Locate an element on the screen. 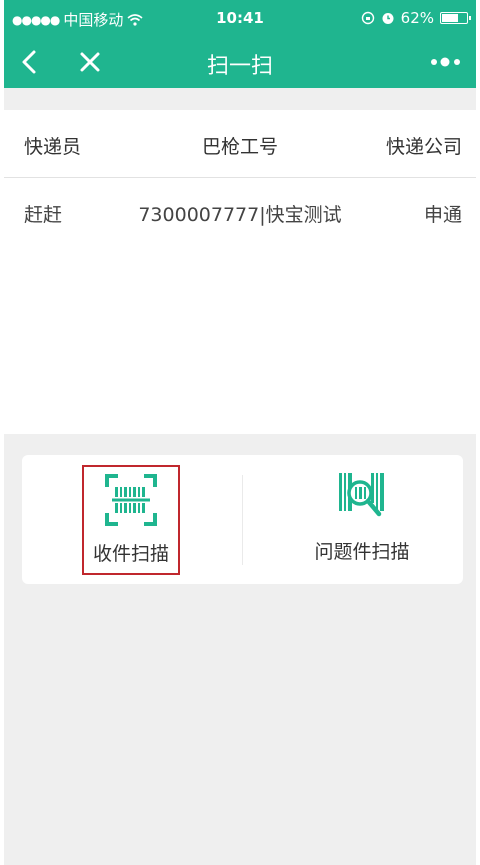 This screenshot has width=480, height=865. cell-scanner-id: 7300007777|快宝测试 is located at coordinates (240, 215).